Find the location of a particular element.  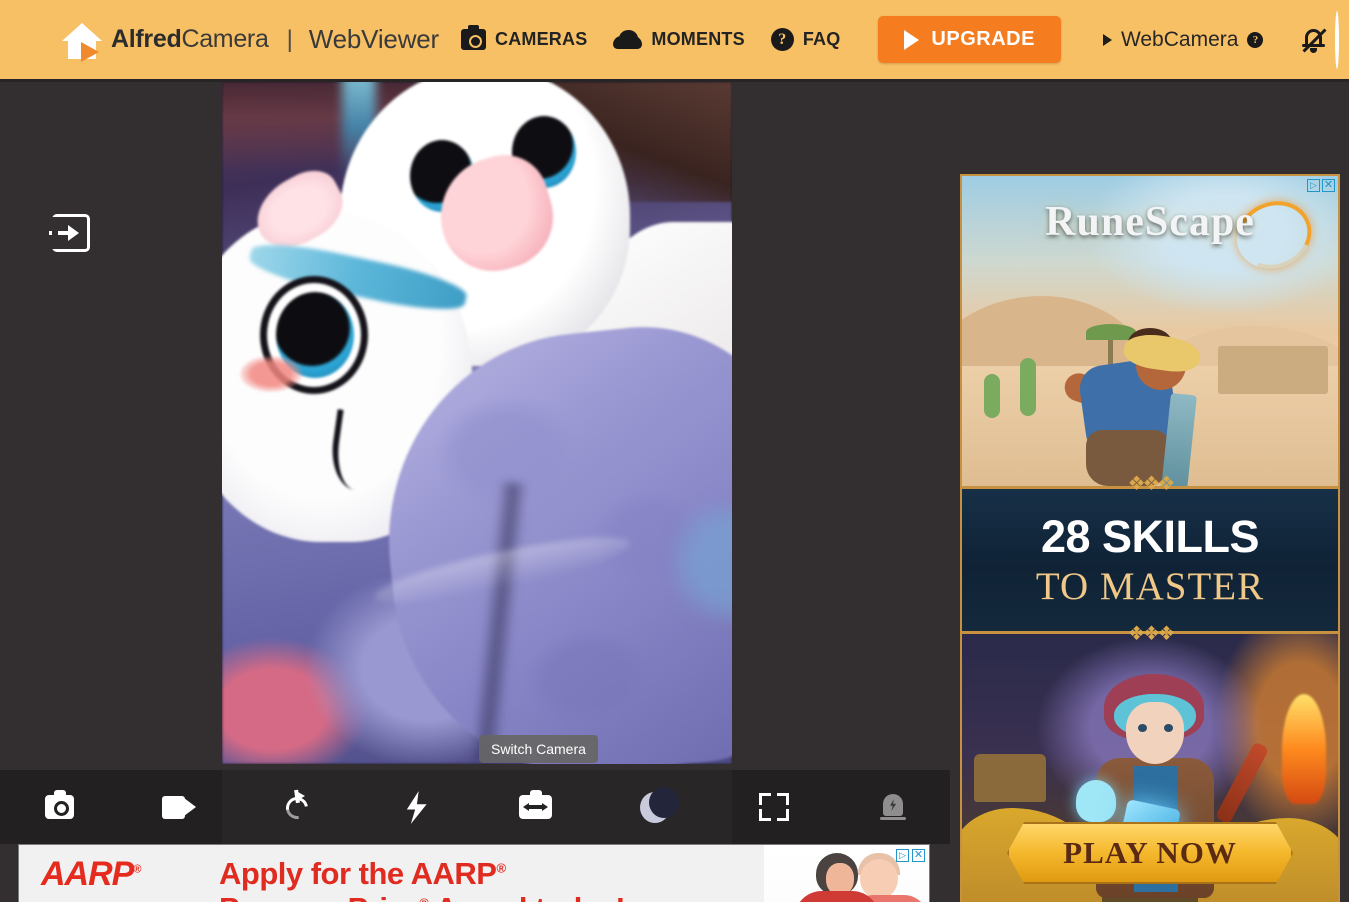

nav-item-moments: MOMENTS is located at coordinates (679, 39).